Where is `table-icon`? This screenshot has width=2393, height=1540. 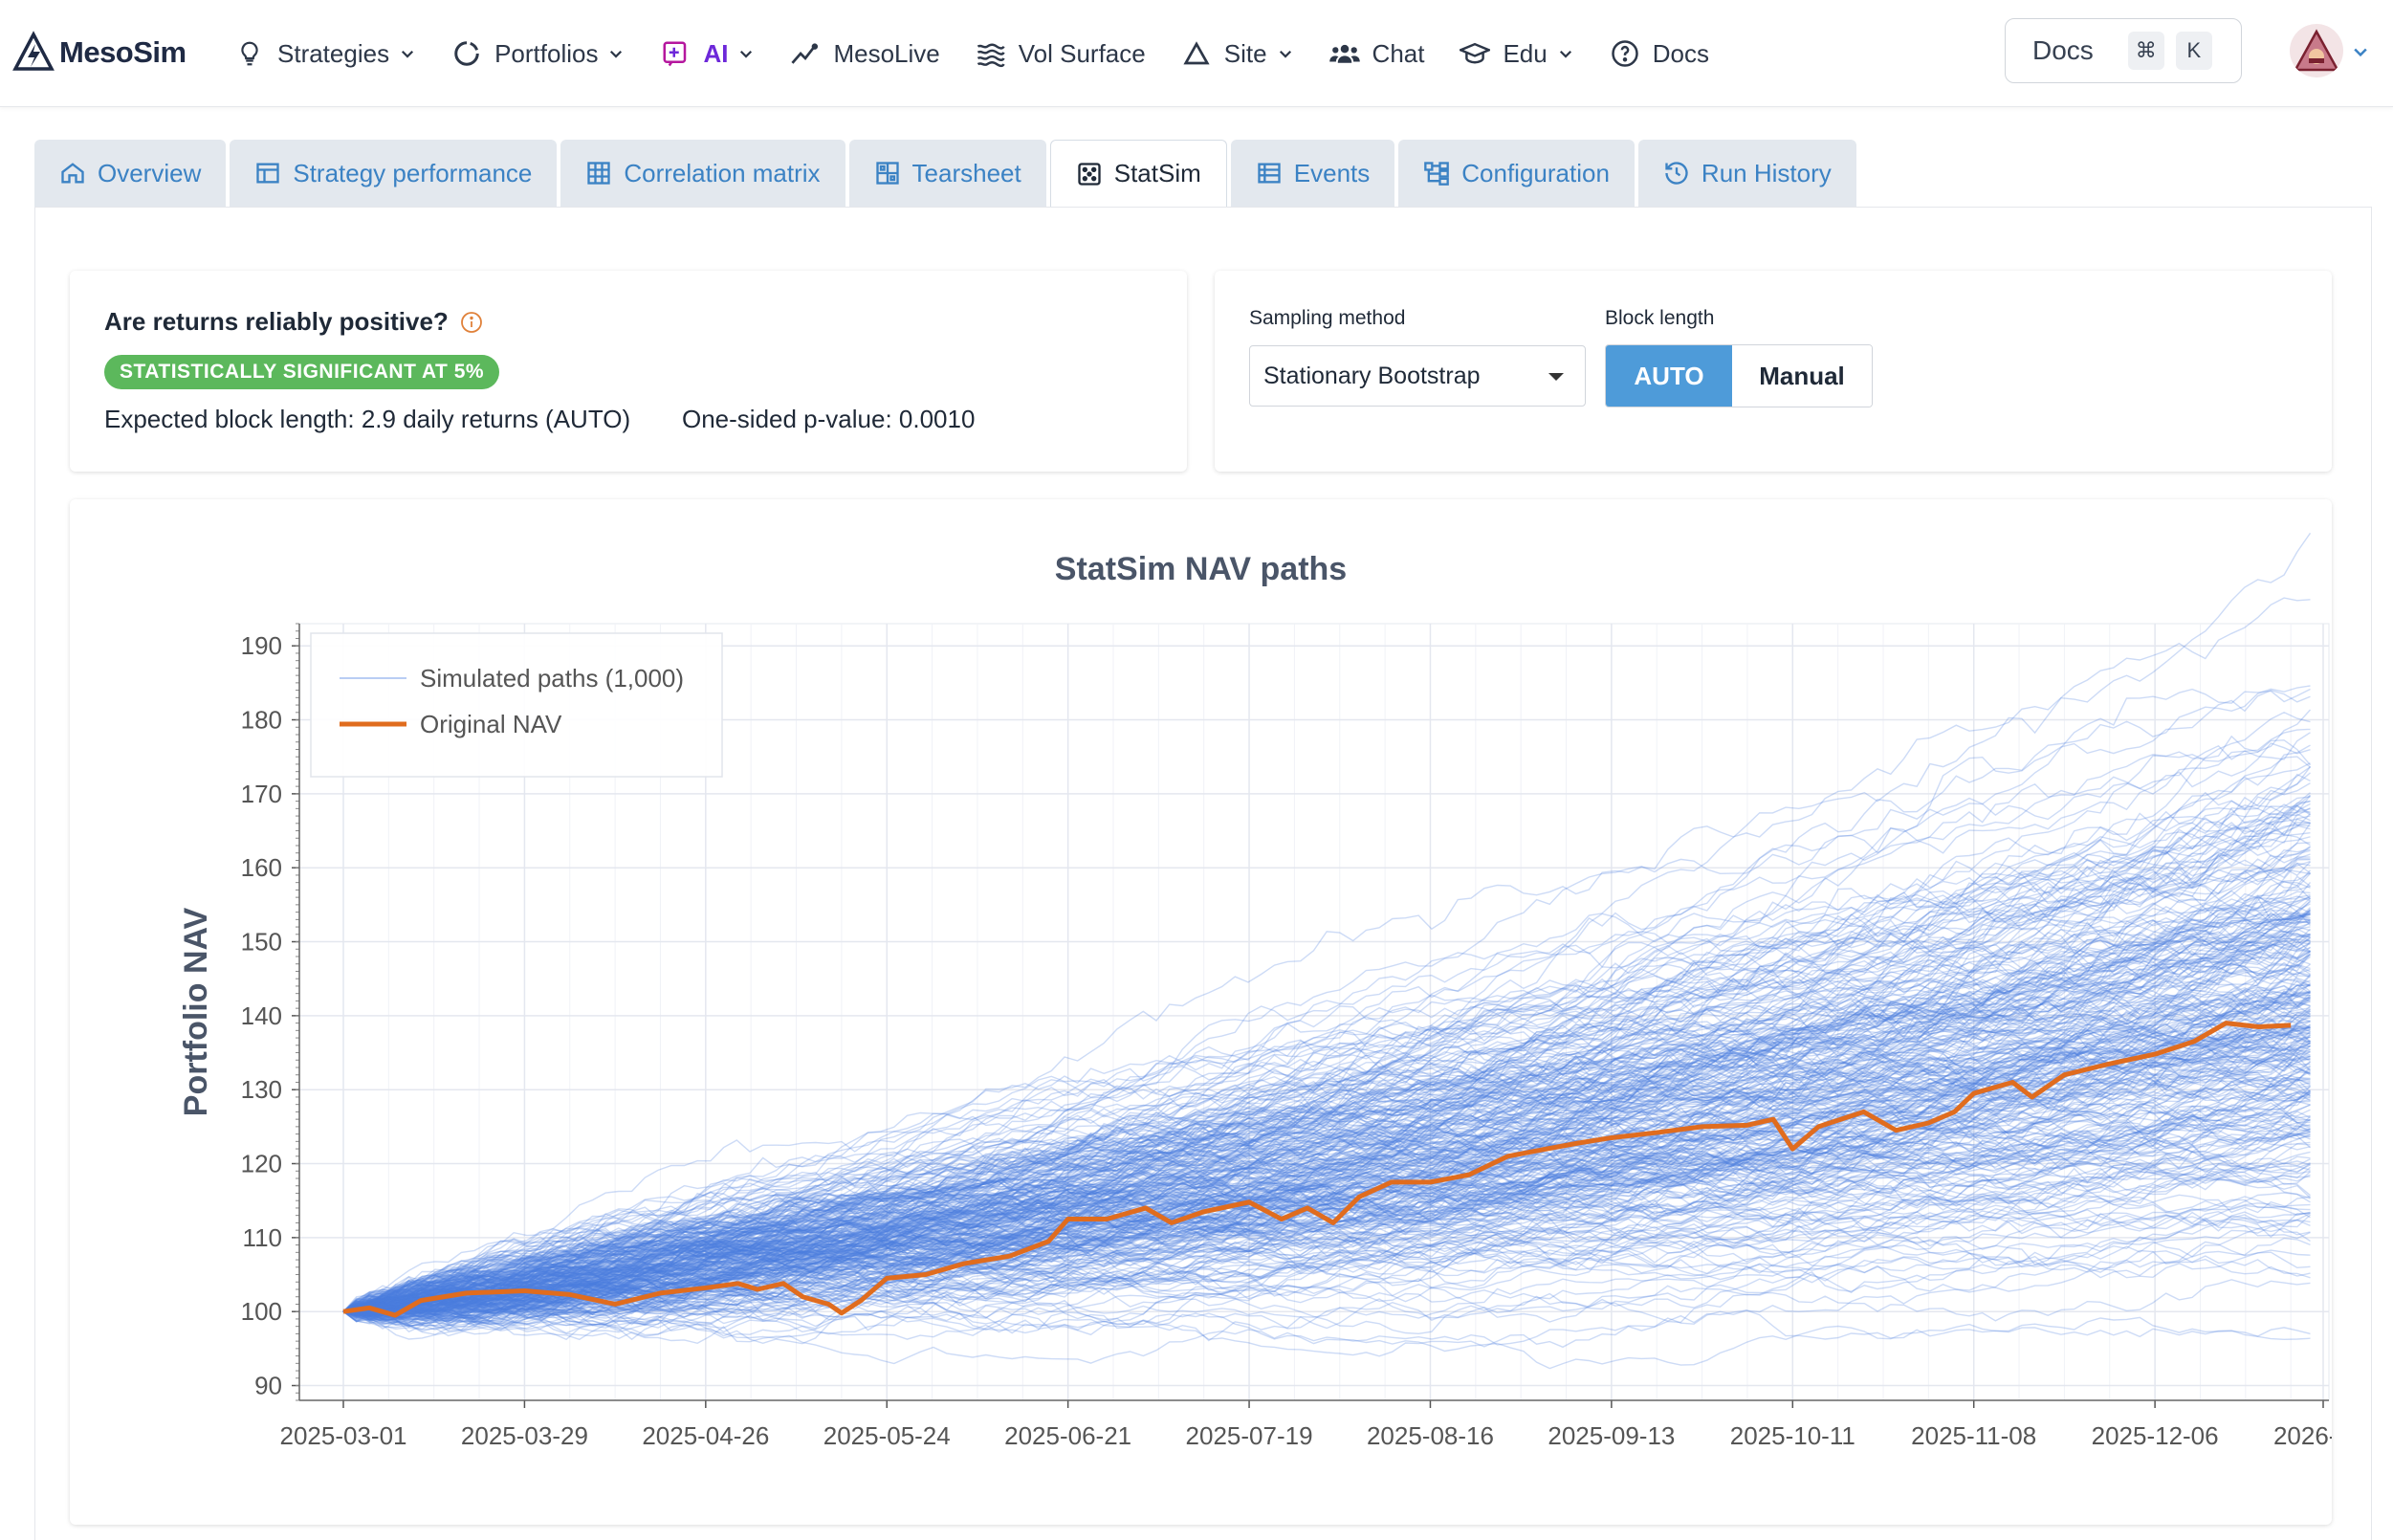 table-icon is located at coordinates (267, 173).